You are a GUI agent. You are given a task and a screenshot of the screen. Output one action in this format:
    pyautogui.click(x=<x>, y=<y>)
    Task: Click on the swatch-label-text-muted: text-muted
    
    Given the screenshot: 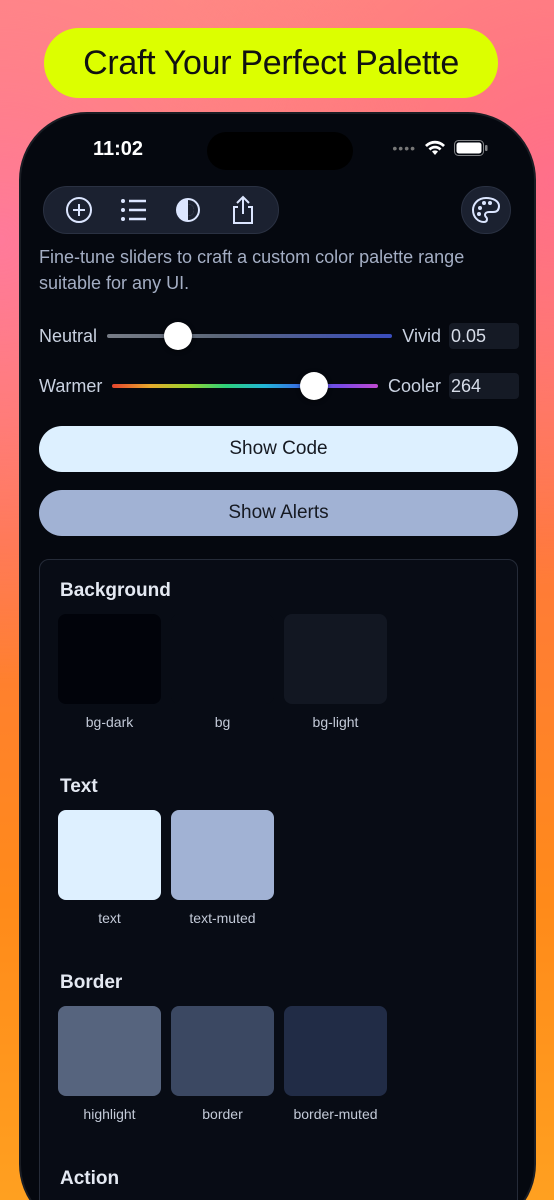 What is the action you would take?
    pyautogui.click(x=222, y=918)
    